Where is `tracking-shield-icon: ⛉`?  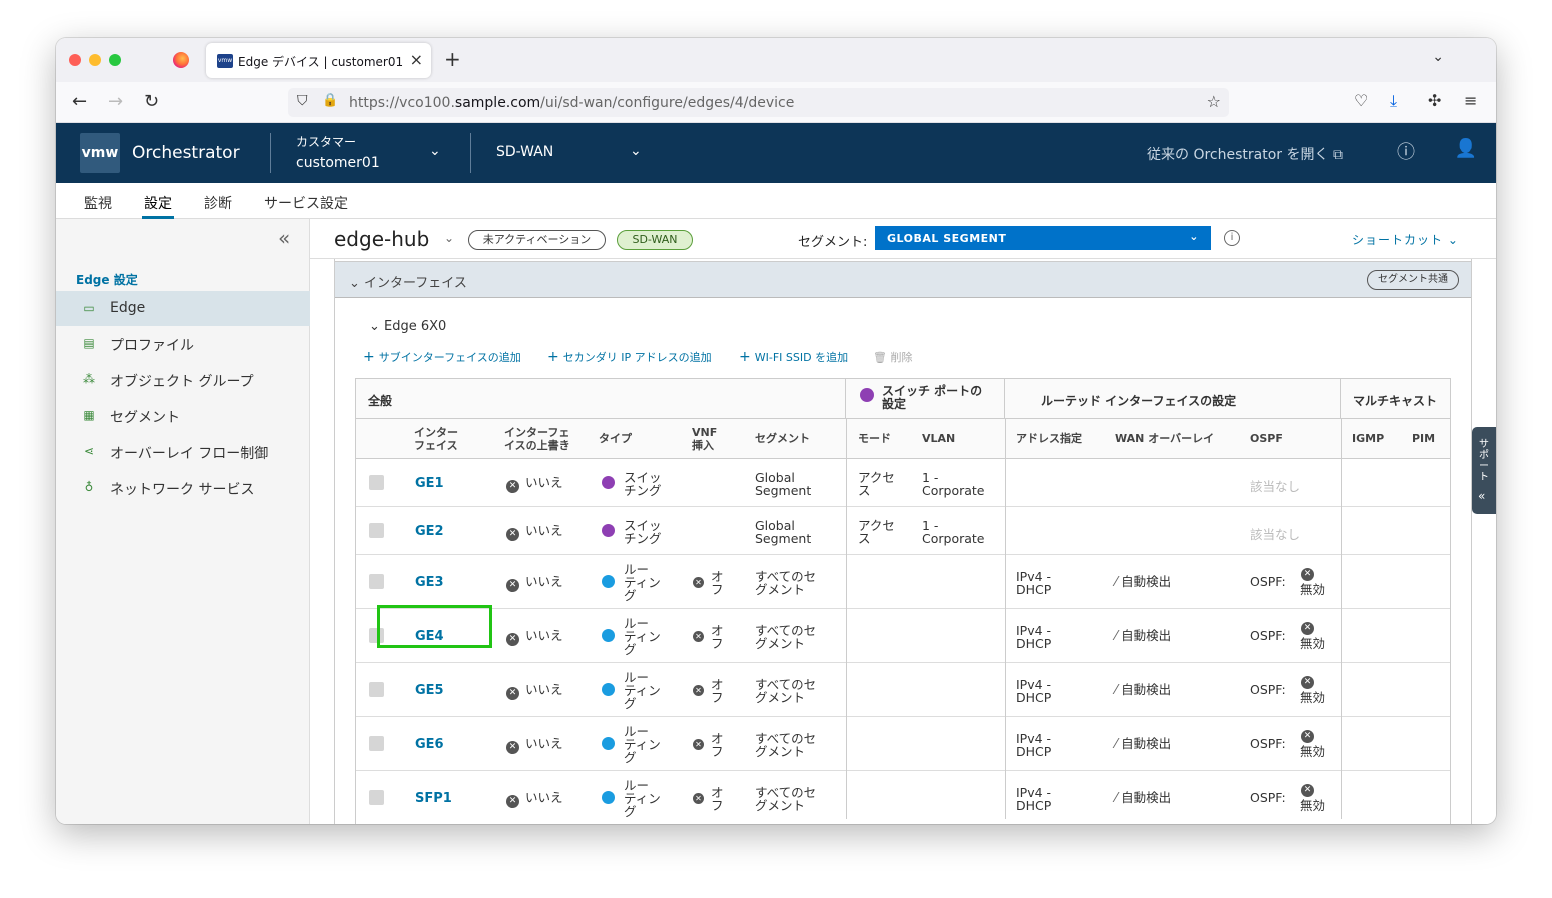 tracking-shield-icon: ⛉ is located at coordinates (302, 101).